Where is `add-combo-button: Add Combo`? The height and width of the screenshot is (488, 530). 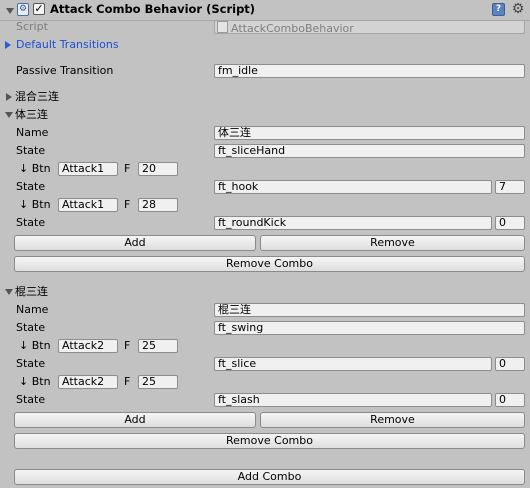
add-combo-button: Add Combo is located at coordinates (269, 477).